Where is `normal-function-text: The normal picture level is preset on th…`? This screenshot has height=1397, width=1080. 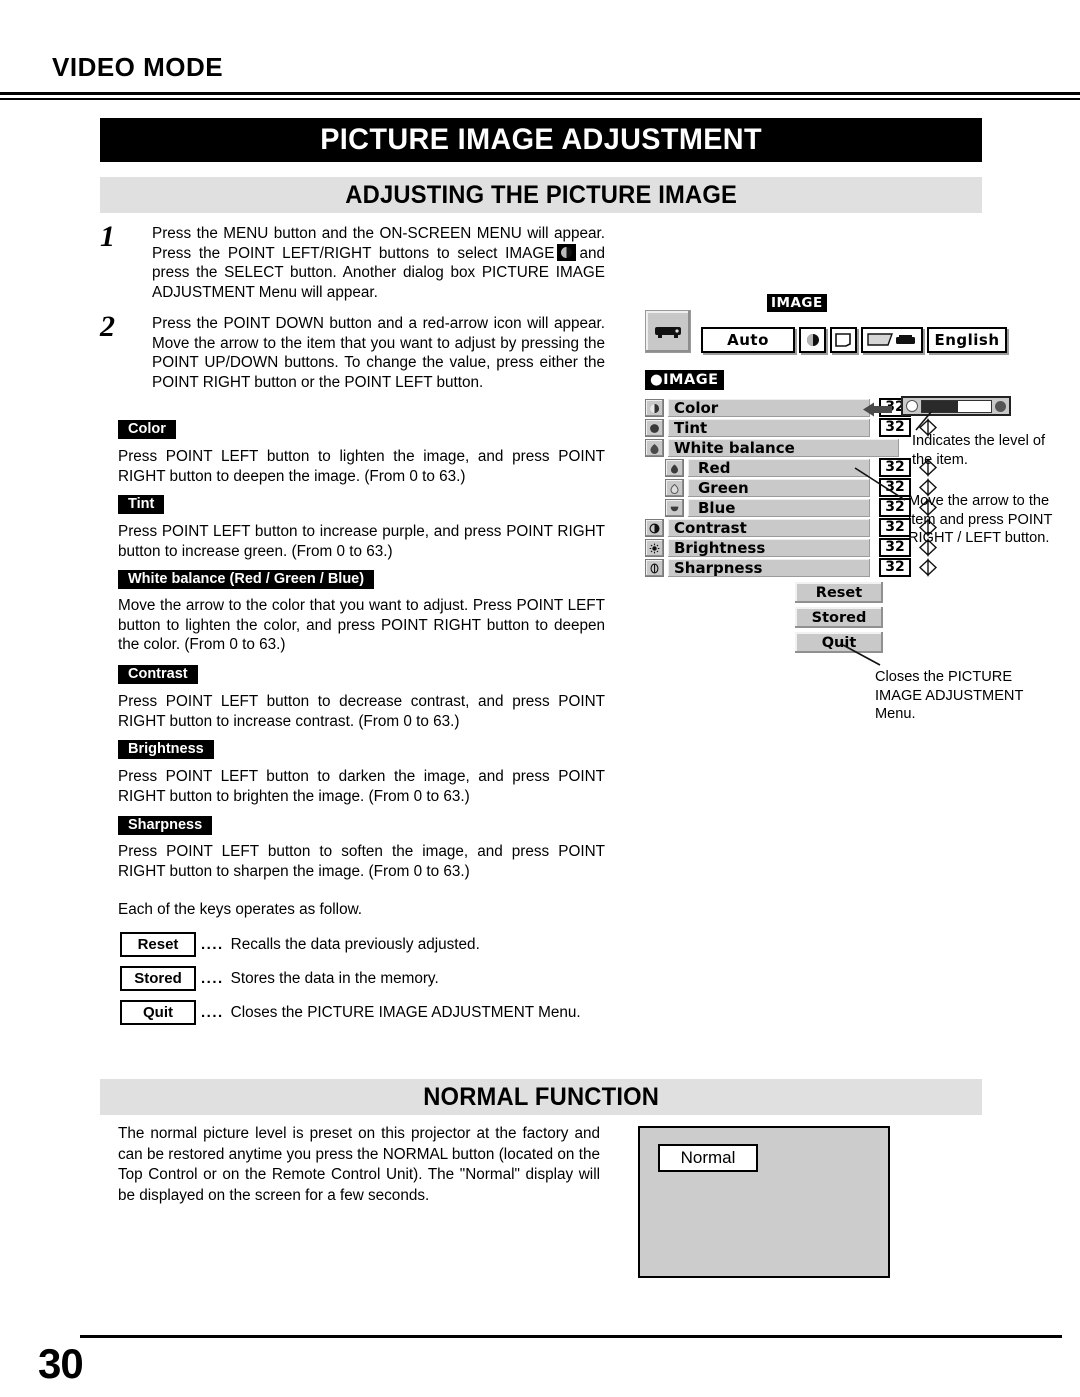 normal-function-text: The normal picture level is preset on th… is located at coordinates (359, 1164).